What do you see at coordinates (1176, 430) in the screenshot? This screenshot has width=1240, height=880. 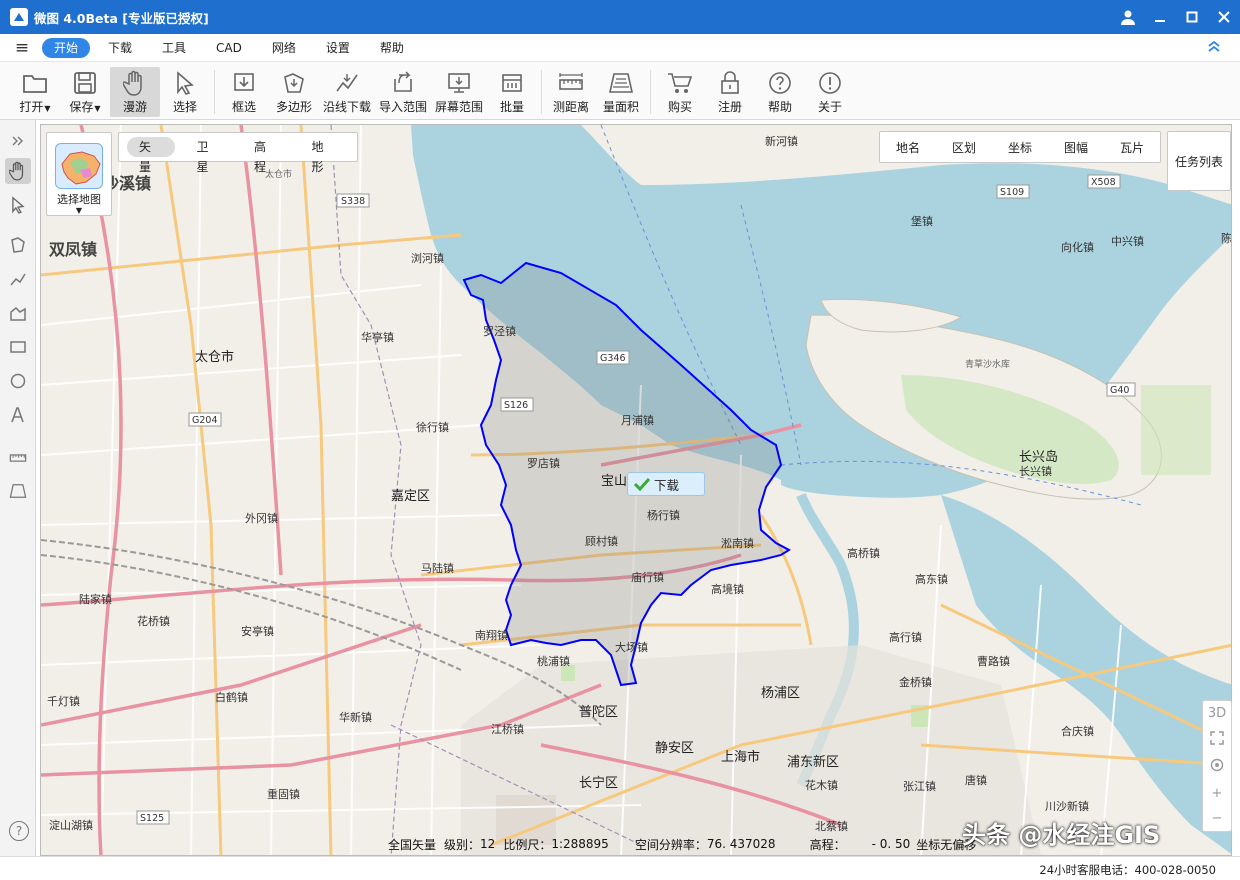 I see `wetland` at bounding box center [1176, 430].